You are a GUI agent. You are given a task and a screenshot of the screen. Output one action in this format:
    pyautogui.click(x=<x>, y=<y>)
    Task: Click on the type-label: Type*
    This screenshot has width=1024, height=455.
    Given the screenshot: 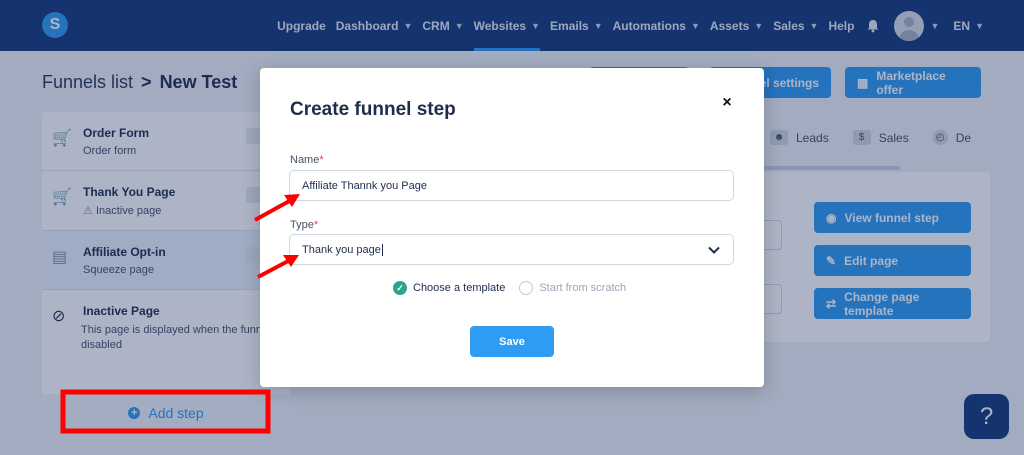 What is the action you would take?
    pyautogui.click(x=304, y=225)
    